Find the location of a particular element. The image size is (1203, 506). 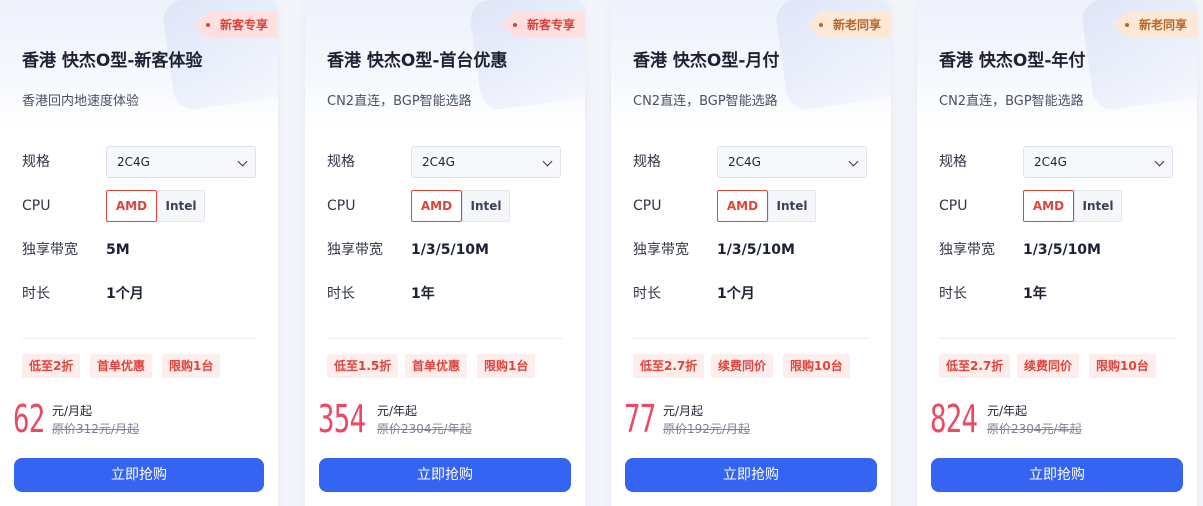

bandwidth-value: 5M is located at coordinates (118, 250).